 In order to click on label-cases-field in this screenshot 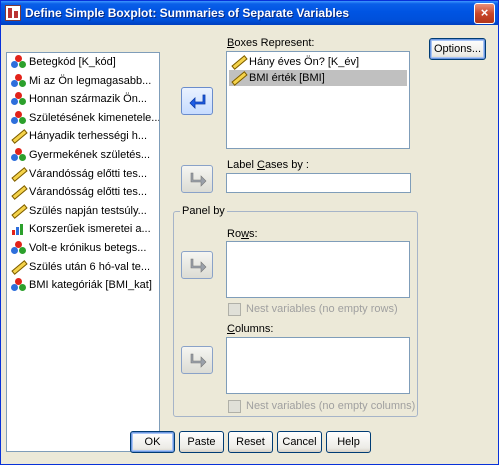, I will do `click(318, 183)`.